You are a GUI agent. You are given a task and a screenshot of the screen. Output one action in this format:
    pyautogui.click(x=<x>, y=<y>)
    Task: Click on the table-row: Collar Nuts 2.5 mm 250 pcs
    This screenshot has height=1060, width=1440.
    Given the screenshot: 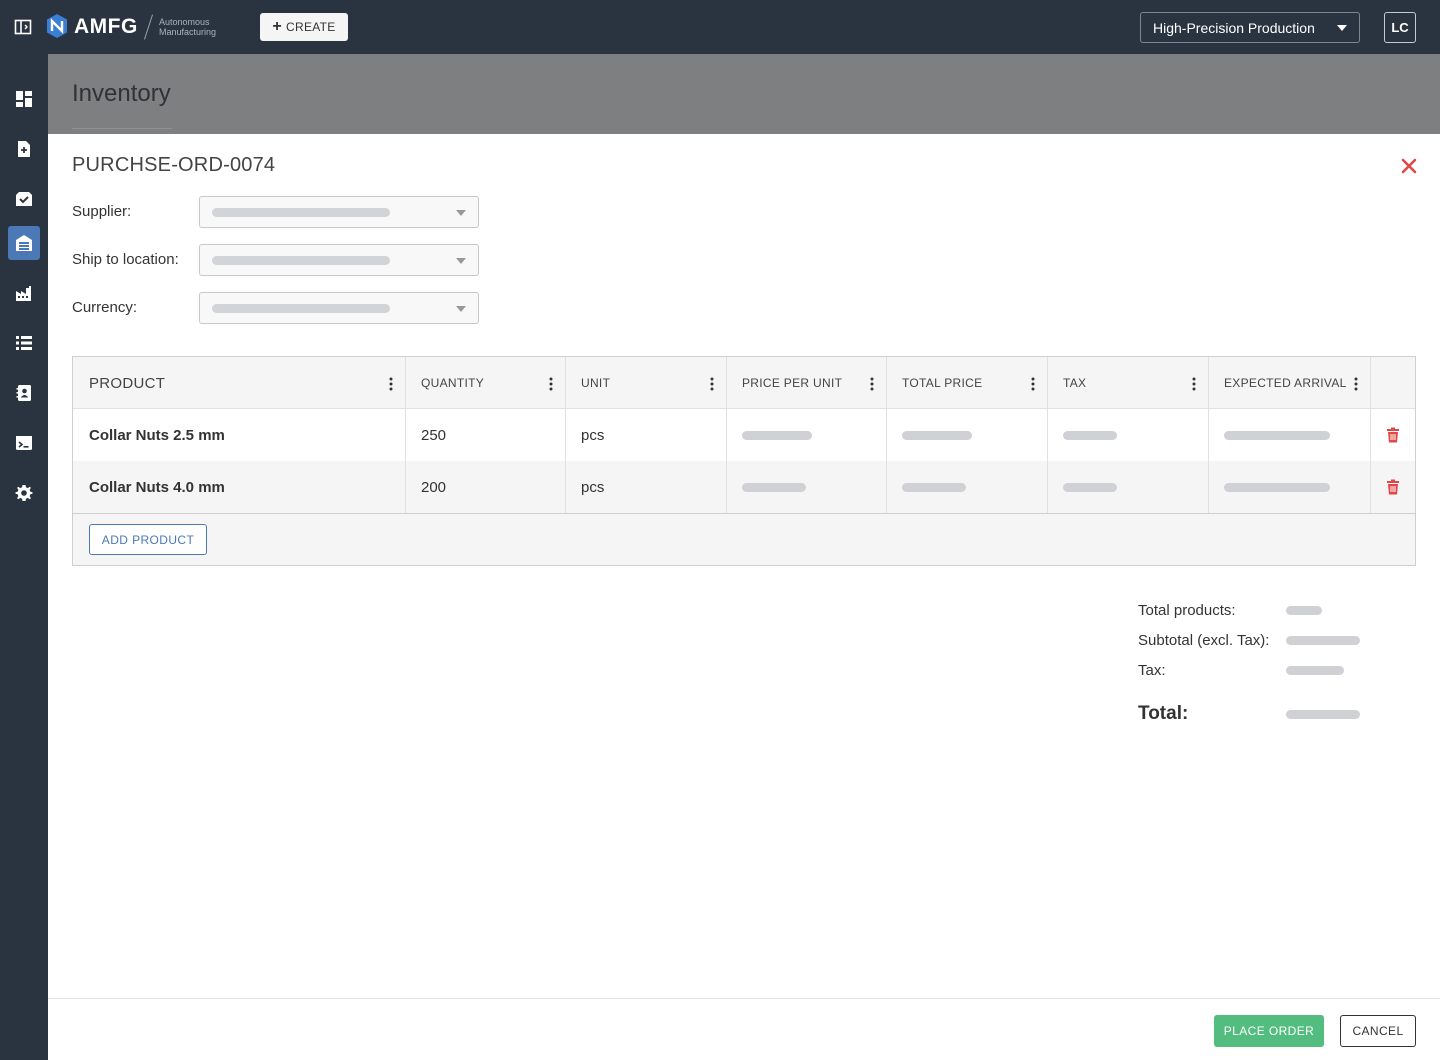 What is the action you would take?
    pyautogui.click(x=744, y=435)
    